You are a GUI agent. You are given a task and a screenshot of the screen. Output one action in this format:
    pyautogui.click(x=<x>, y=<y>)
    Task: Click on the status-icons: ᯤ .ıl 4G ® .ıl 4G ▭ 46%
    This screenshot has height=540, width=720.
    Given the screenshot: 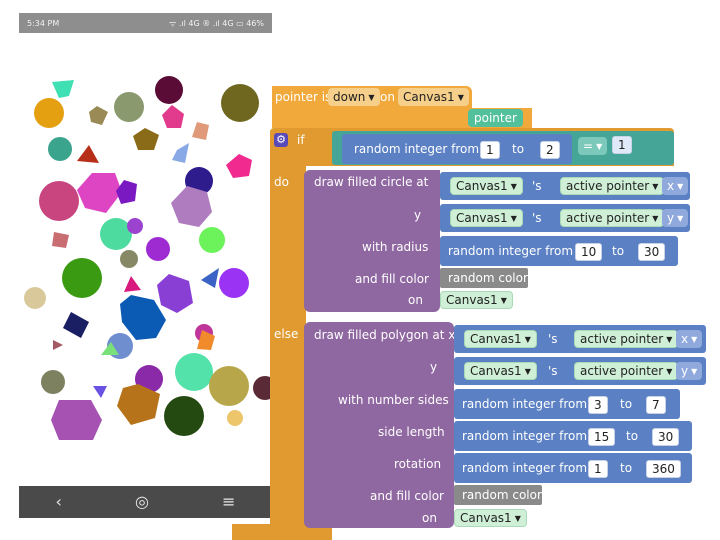 What is the action you would take?
    pyautogui.click(x=216, y=23)
    